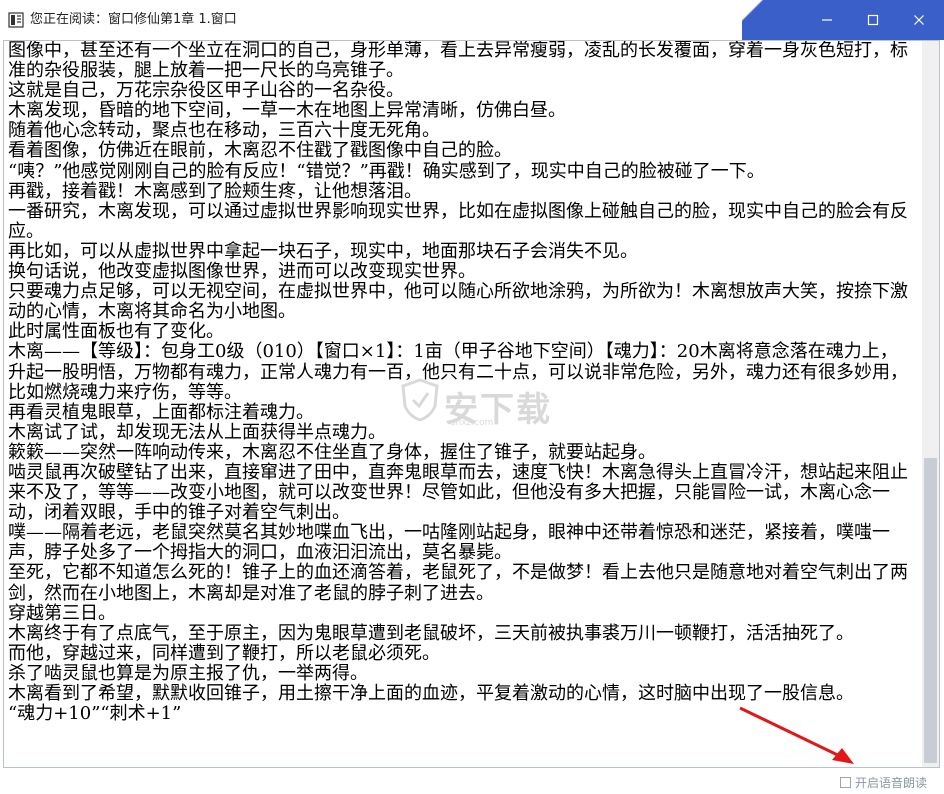 The height and width of the screenshot is (794, 944). Describe the element at coordinates (116, 332) in the screenshot. I see `paragraph: 此时属性面板也有了变化。` at that location.